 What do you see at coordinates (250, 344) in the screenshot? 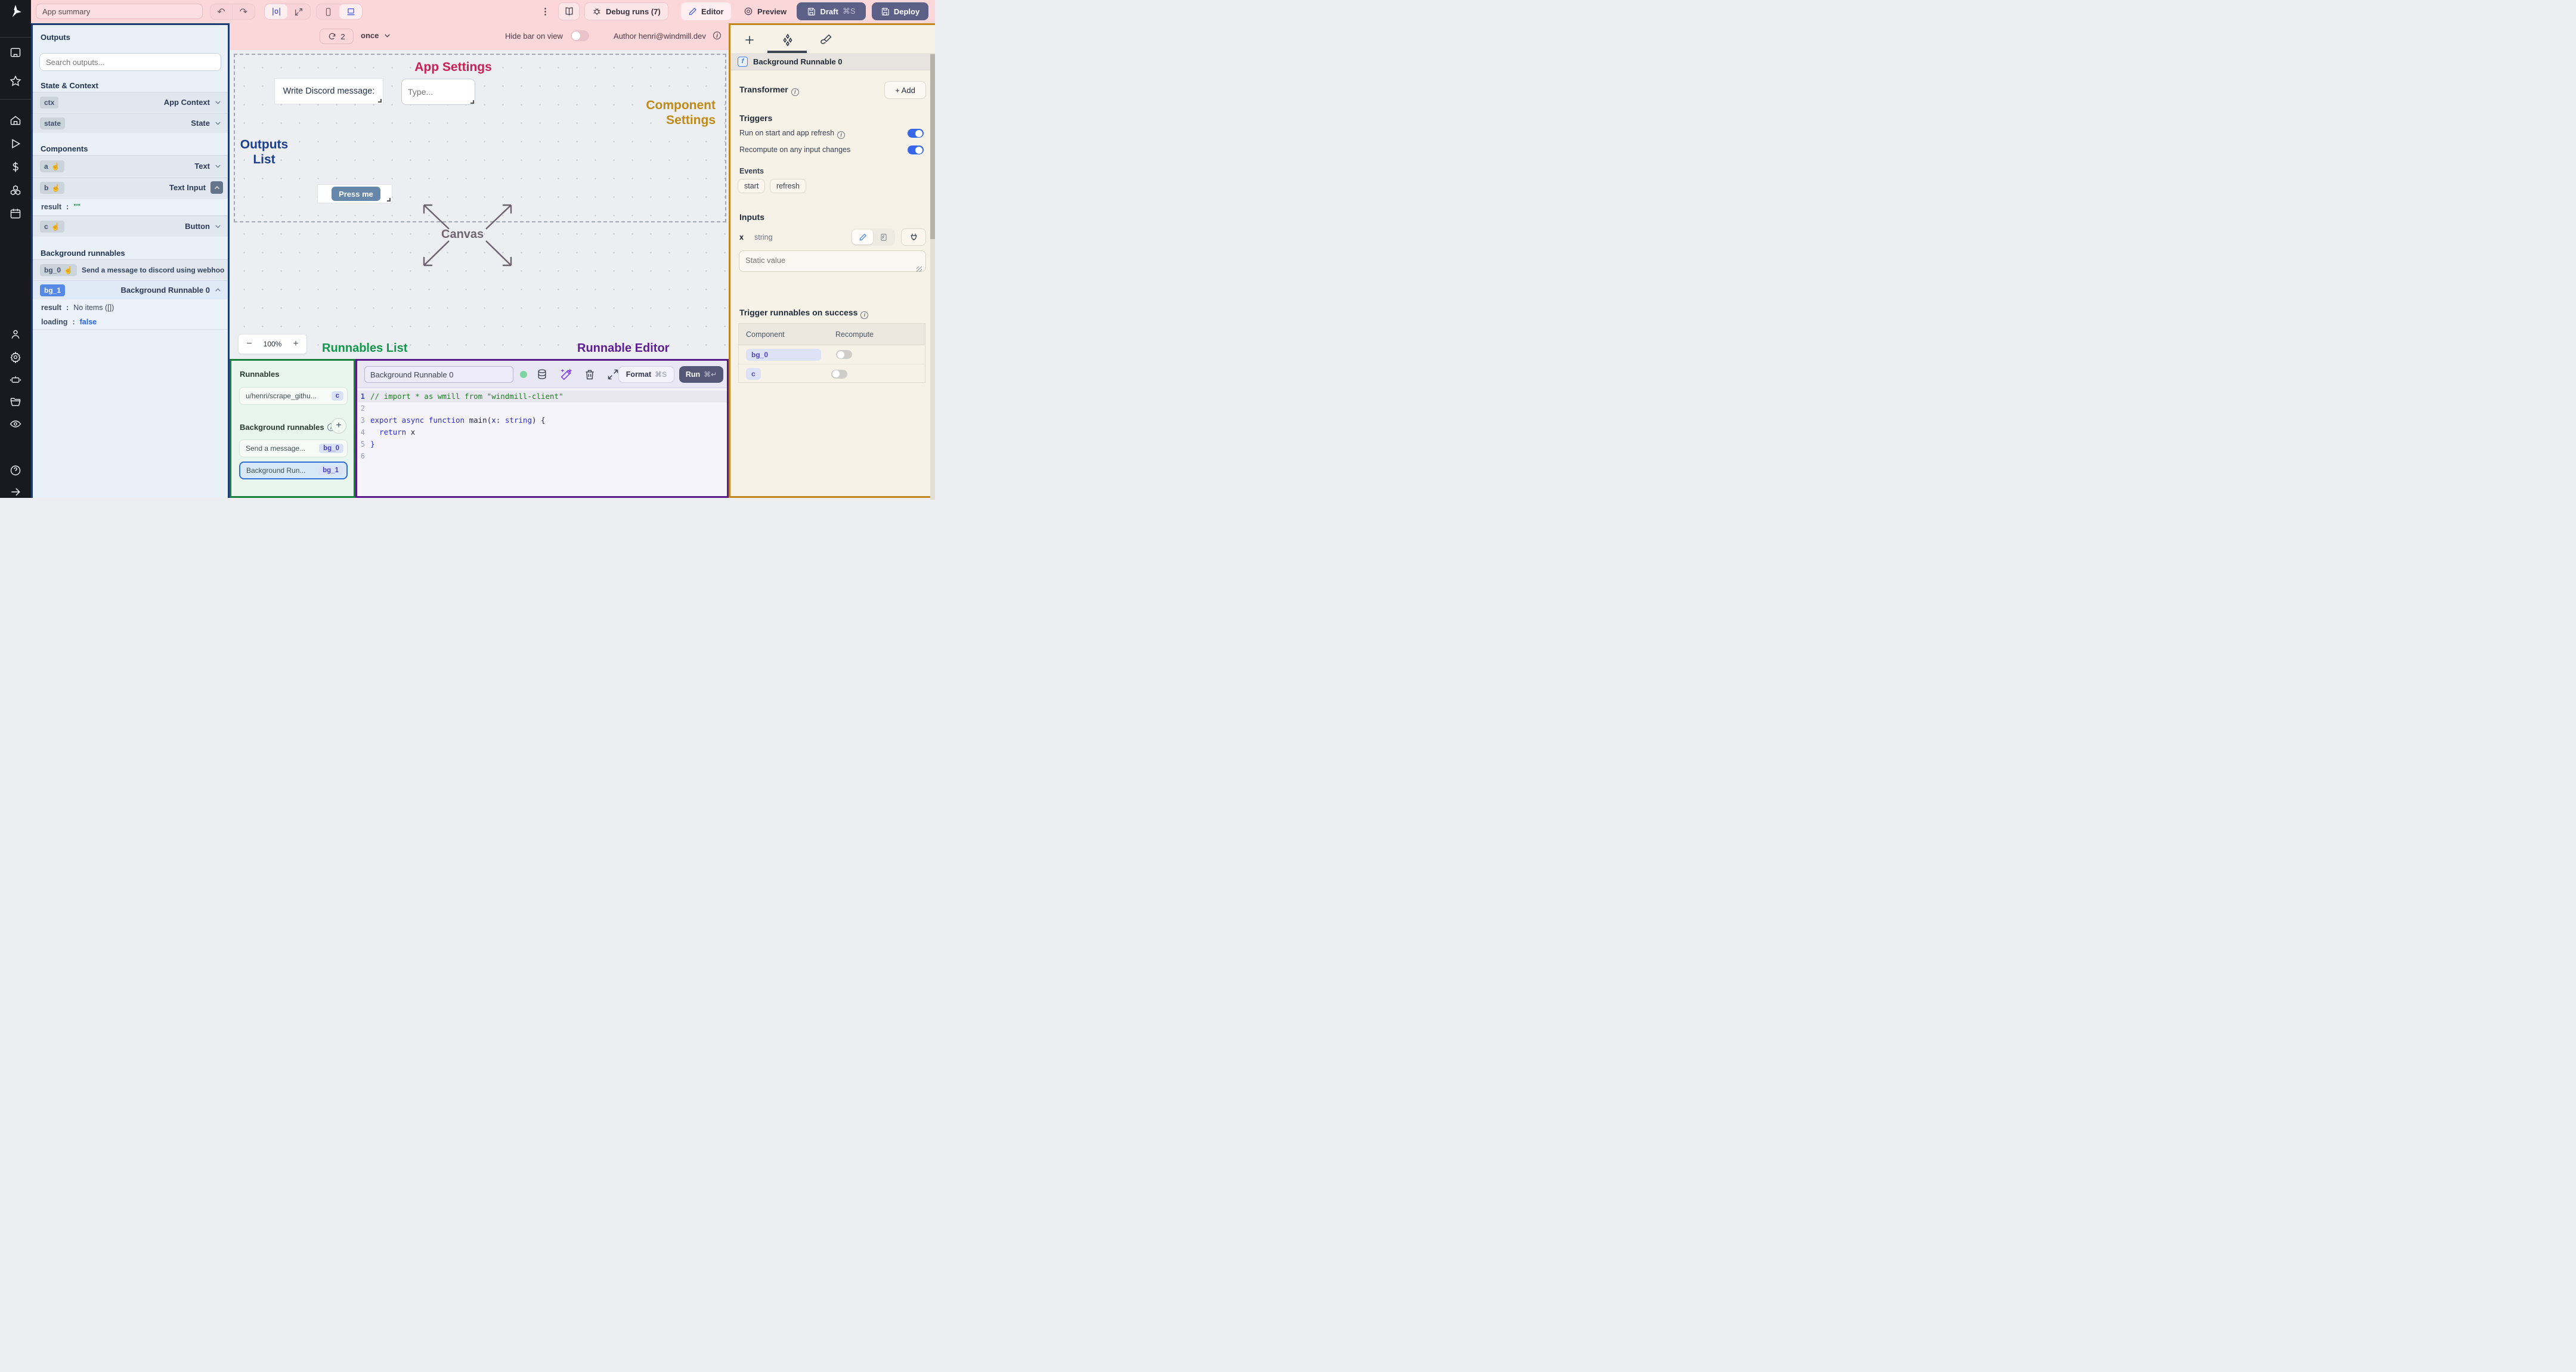
I see `zoom-out-button: −` at bounding box center [250, 344].